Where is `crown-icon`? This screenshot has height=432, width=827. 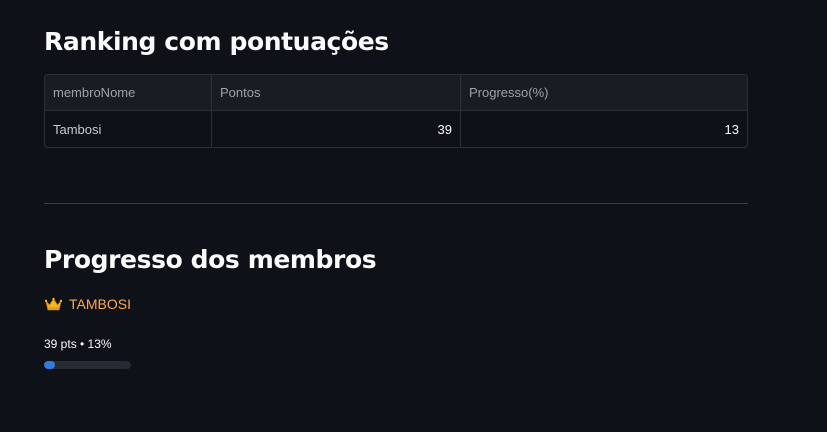
crown-icon is located at coordinates (53, 304).